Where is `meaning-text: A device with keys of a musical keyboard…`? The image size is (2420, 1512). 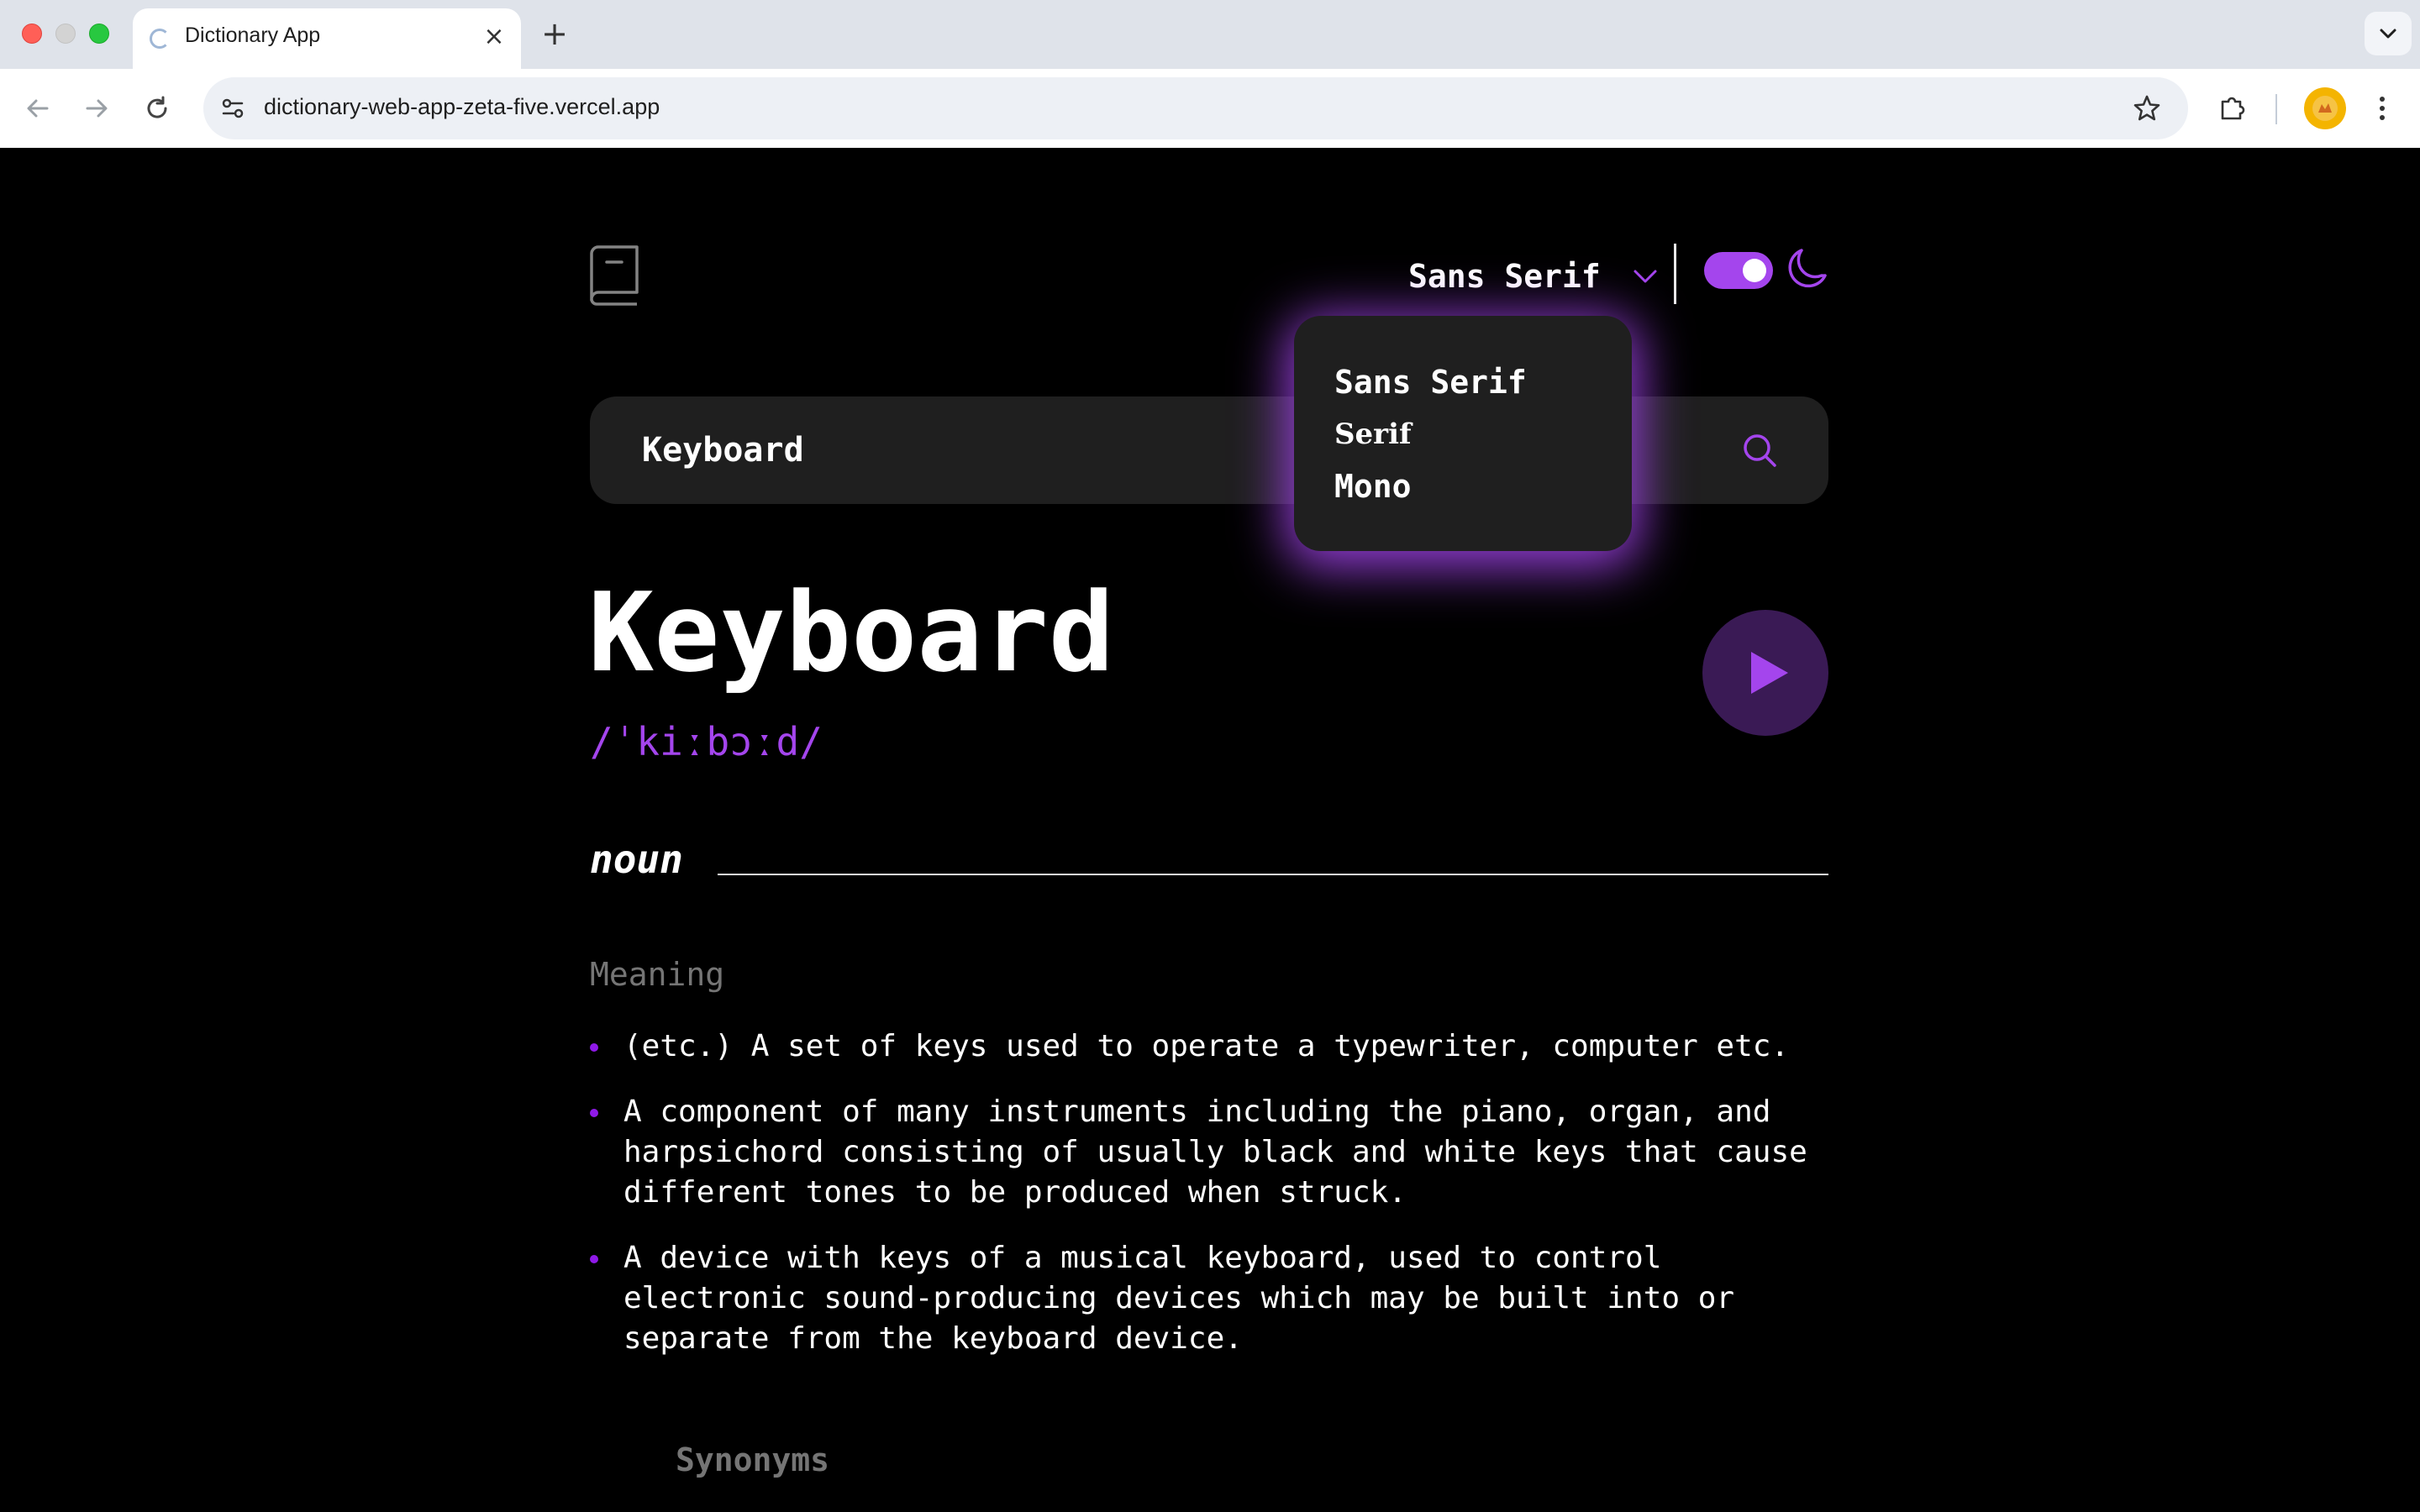 meaning-text: A device with keys of a musical keyboard… is located at coordinates (1179, 1298).